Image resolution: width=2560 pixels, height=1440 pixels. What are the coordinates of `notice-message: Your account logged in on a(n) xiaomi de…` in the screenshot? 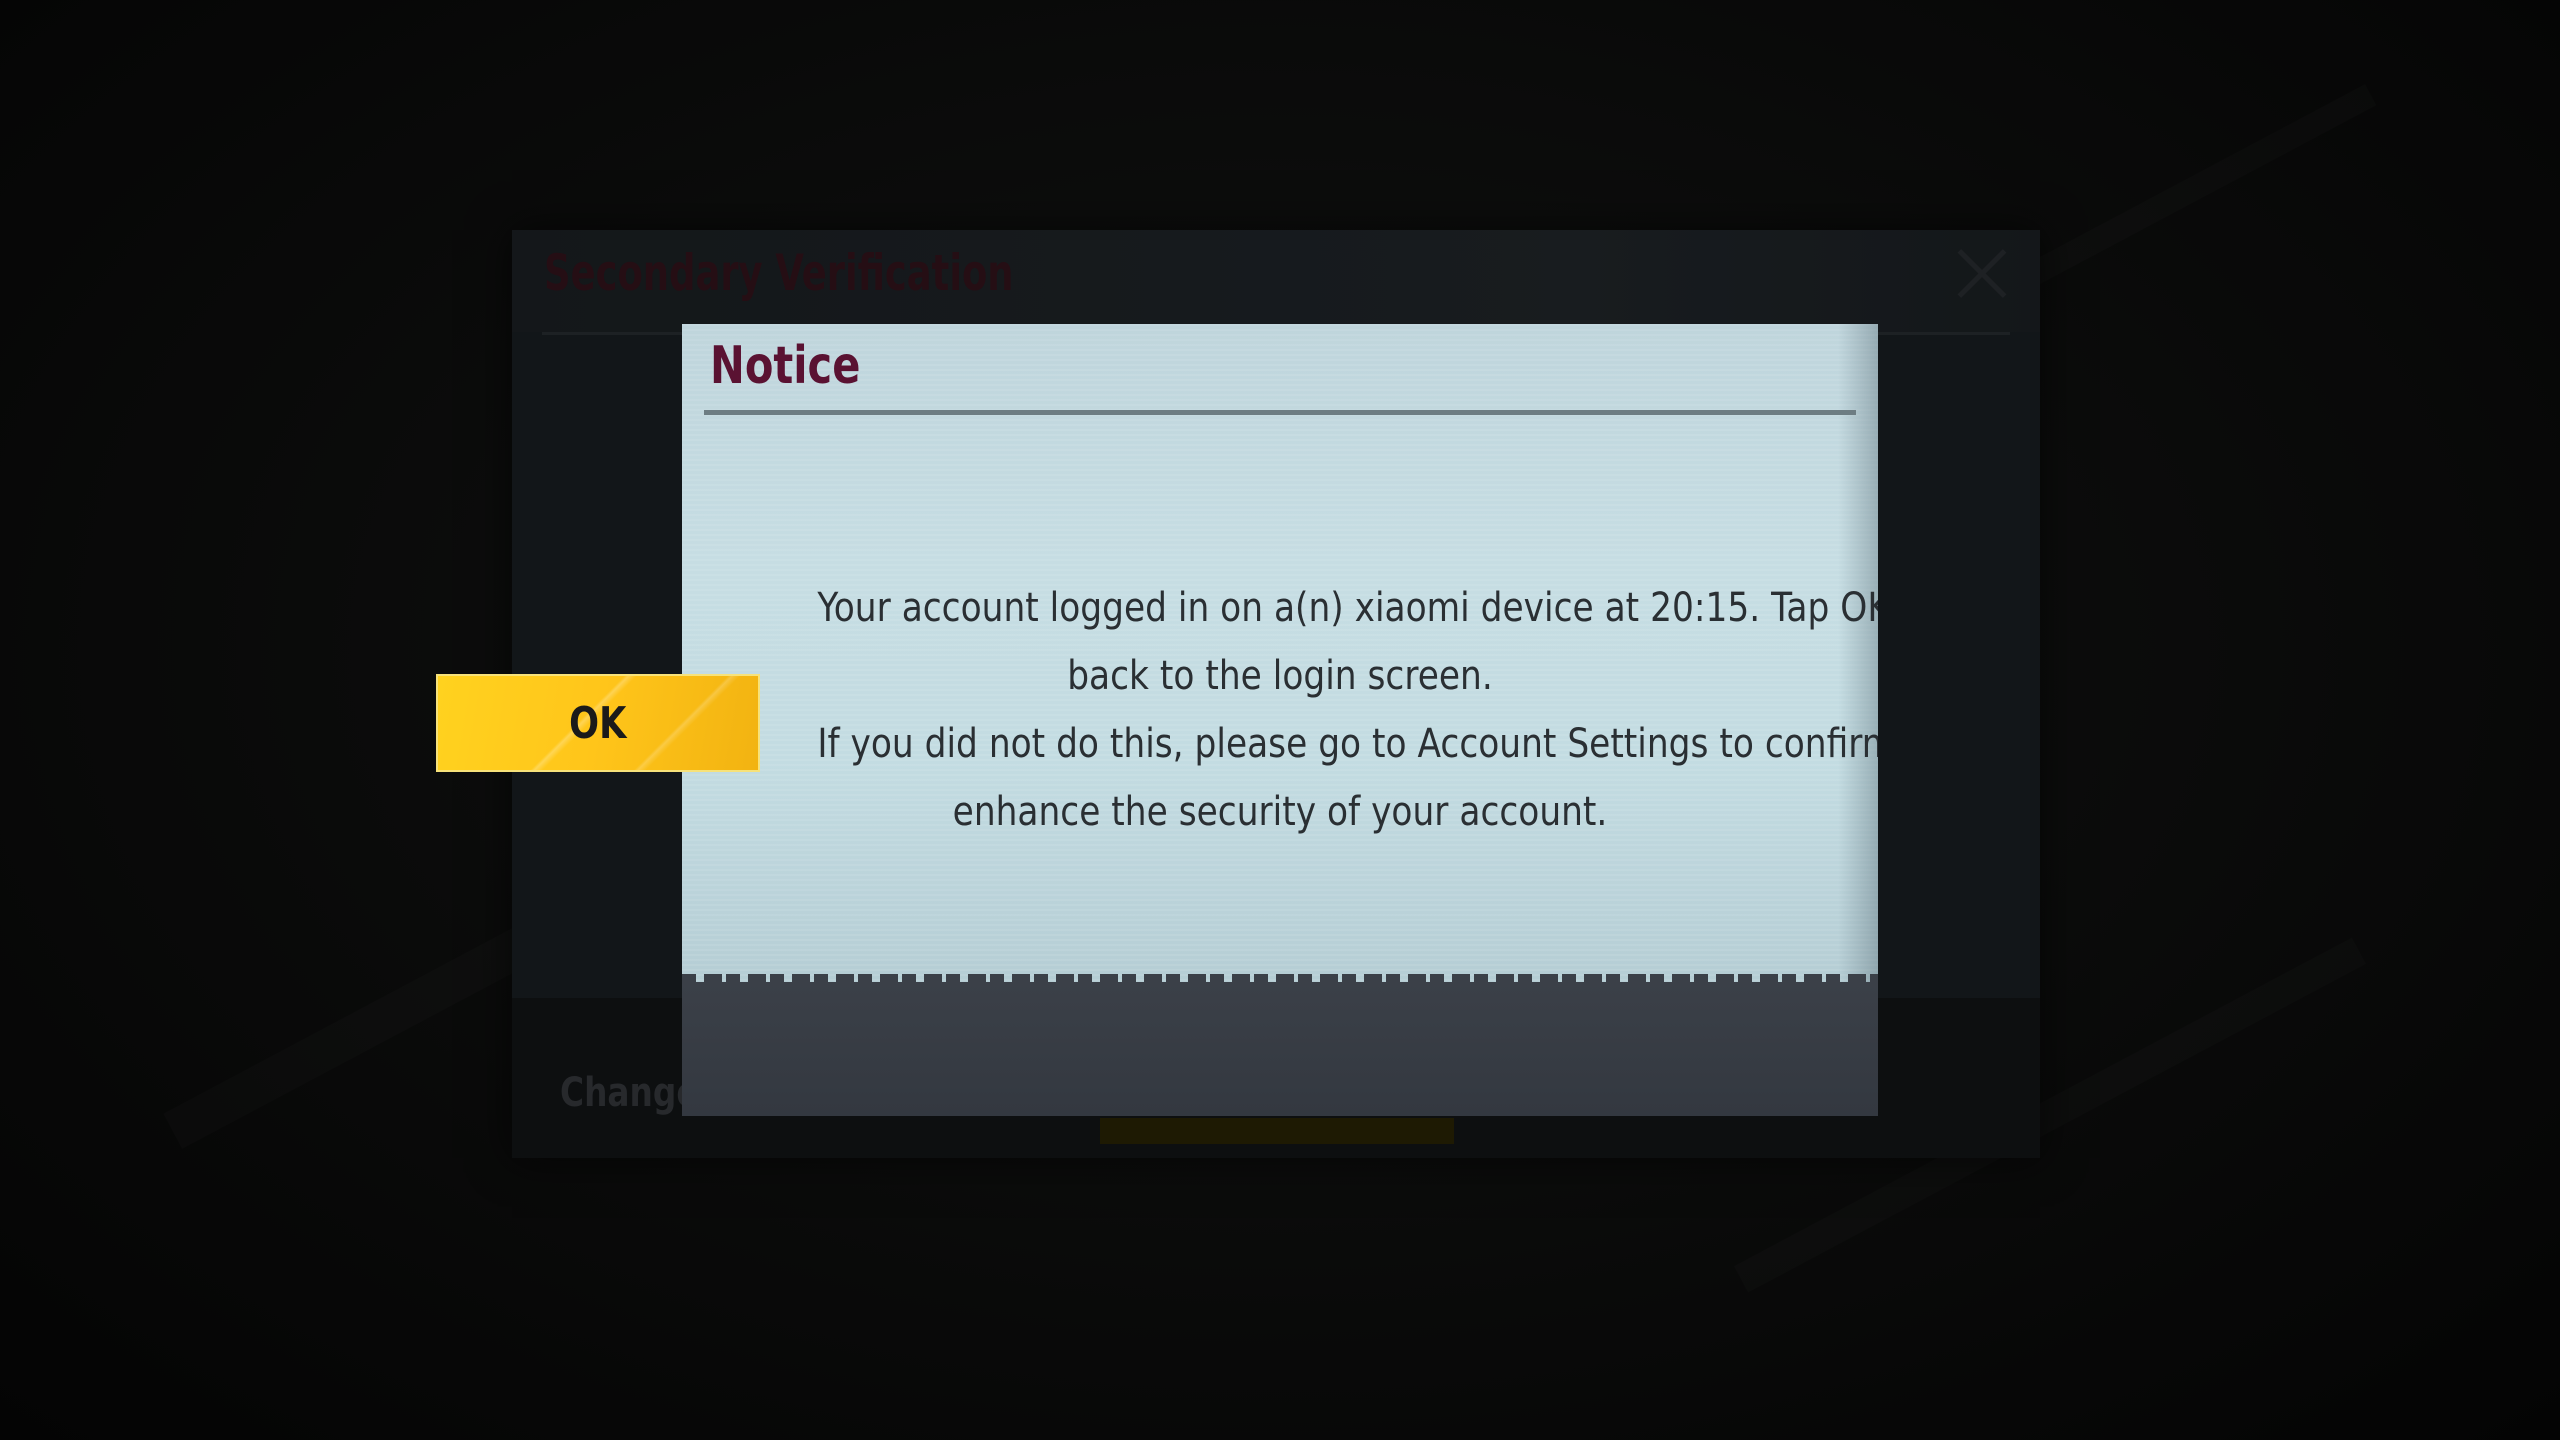 It's located at (1310, 710).